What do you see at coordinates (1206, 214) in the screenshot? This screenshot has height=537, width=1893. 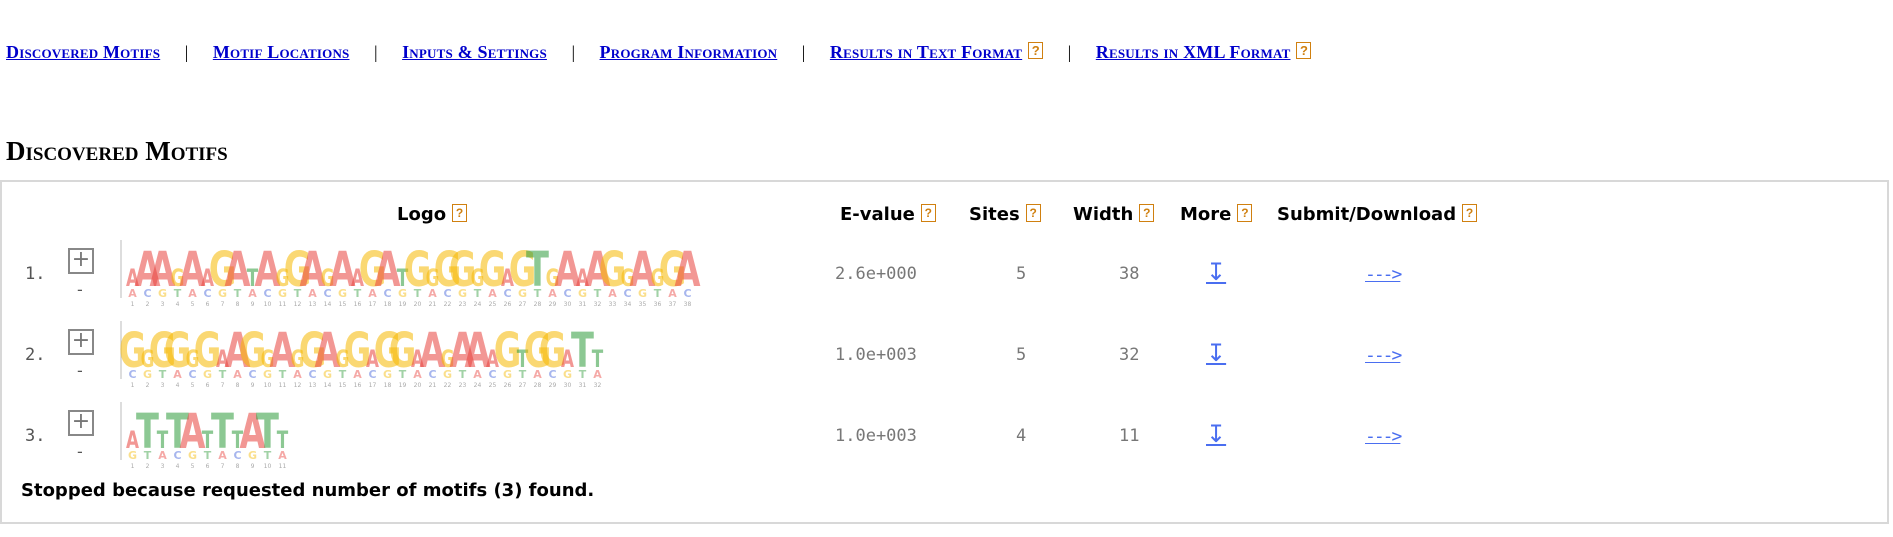 I see `header-more-label: More` at bounding box center [1206, 214].